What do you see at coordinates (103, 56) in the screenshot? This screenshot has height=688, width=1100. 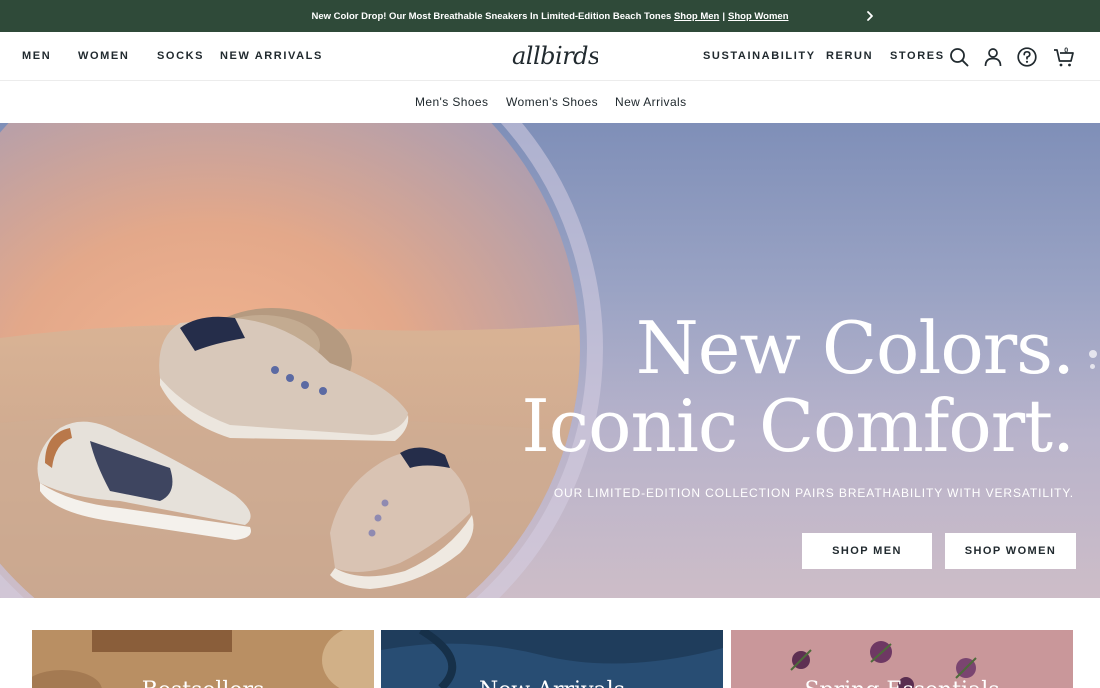 I see `nav-women: WOMEN` at bounding box center [103, 56].